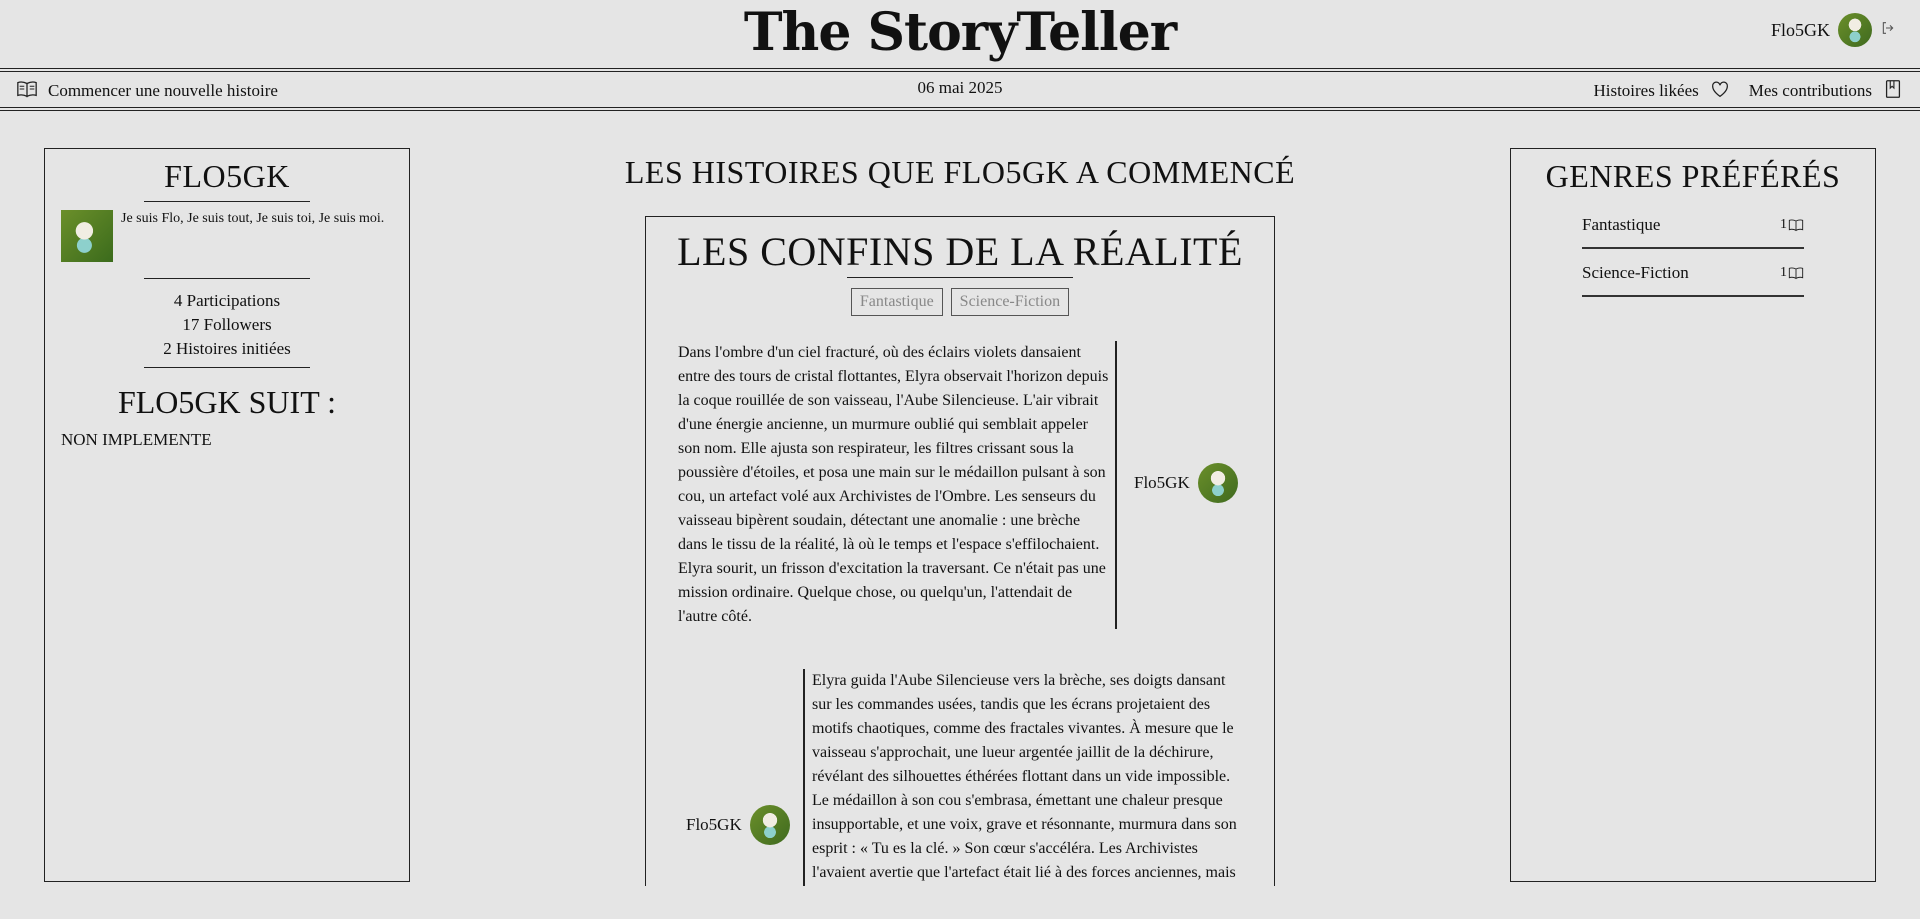  What do you see at coordinates (227, 348) in the screenshot?
I see `stories-started-count: 2 Histoires initiées` at bounding box center [227, 348].